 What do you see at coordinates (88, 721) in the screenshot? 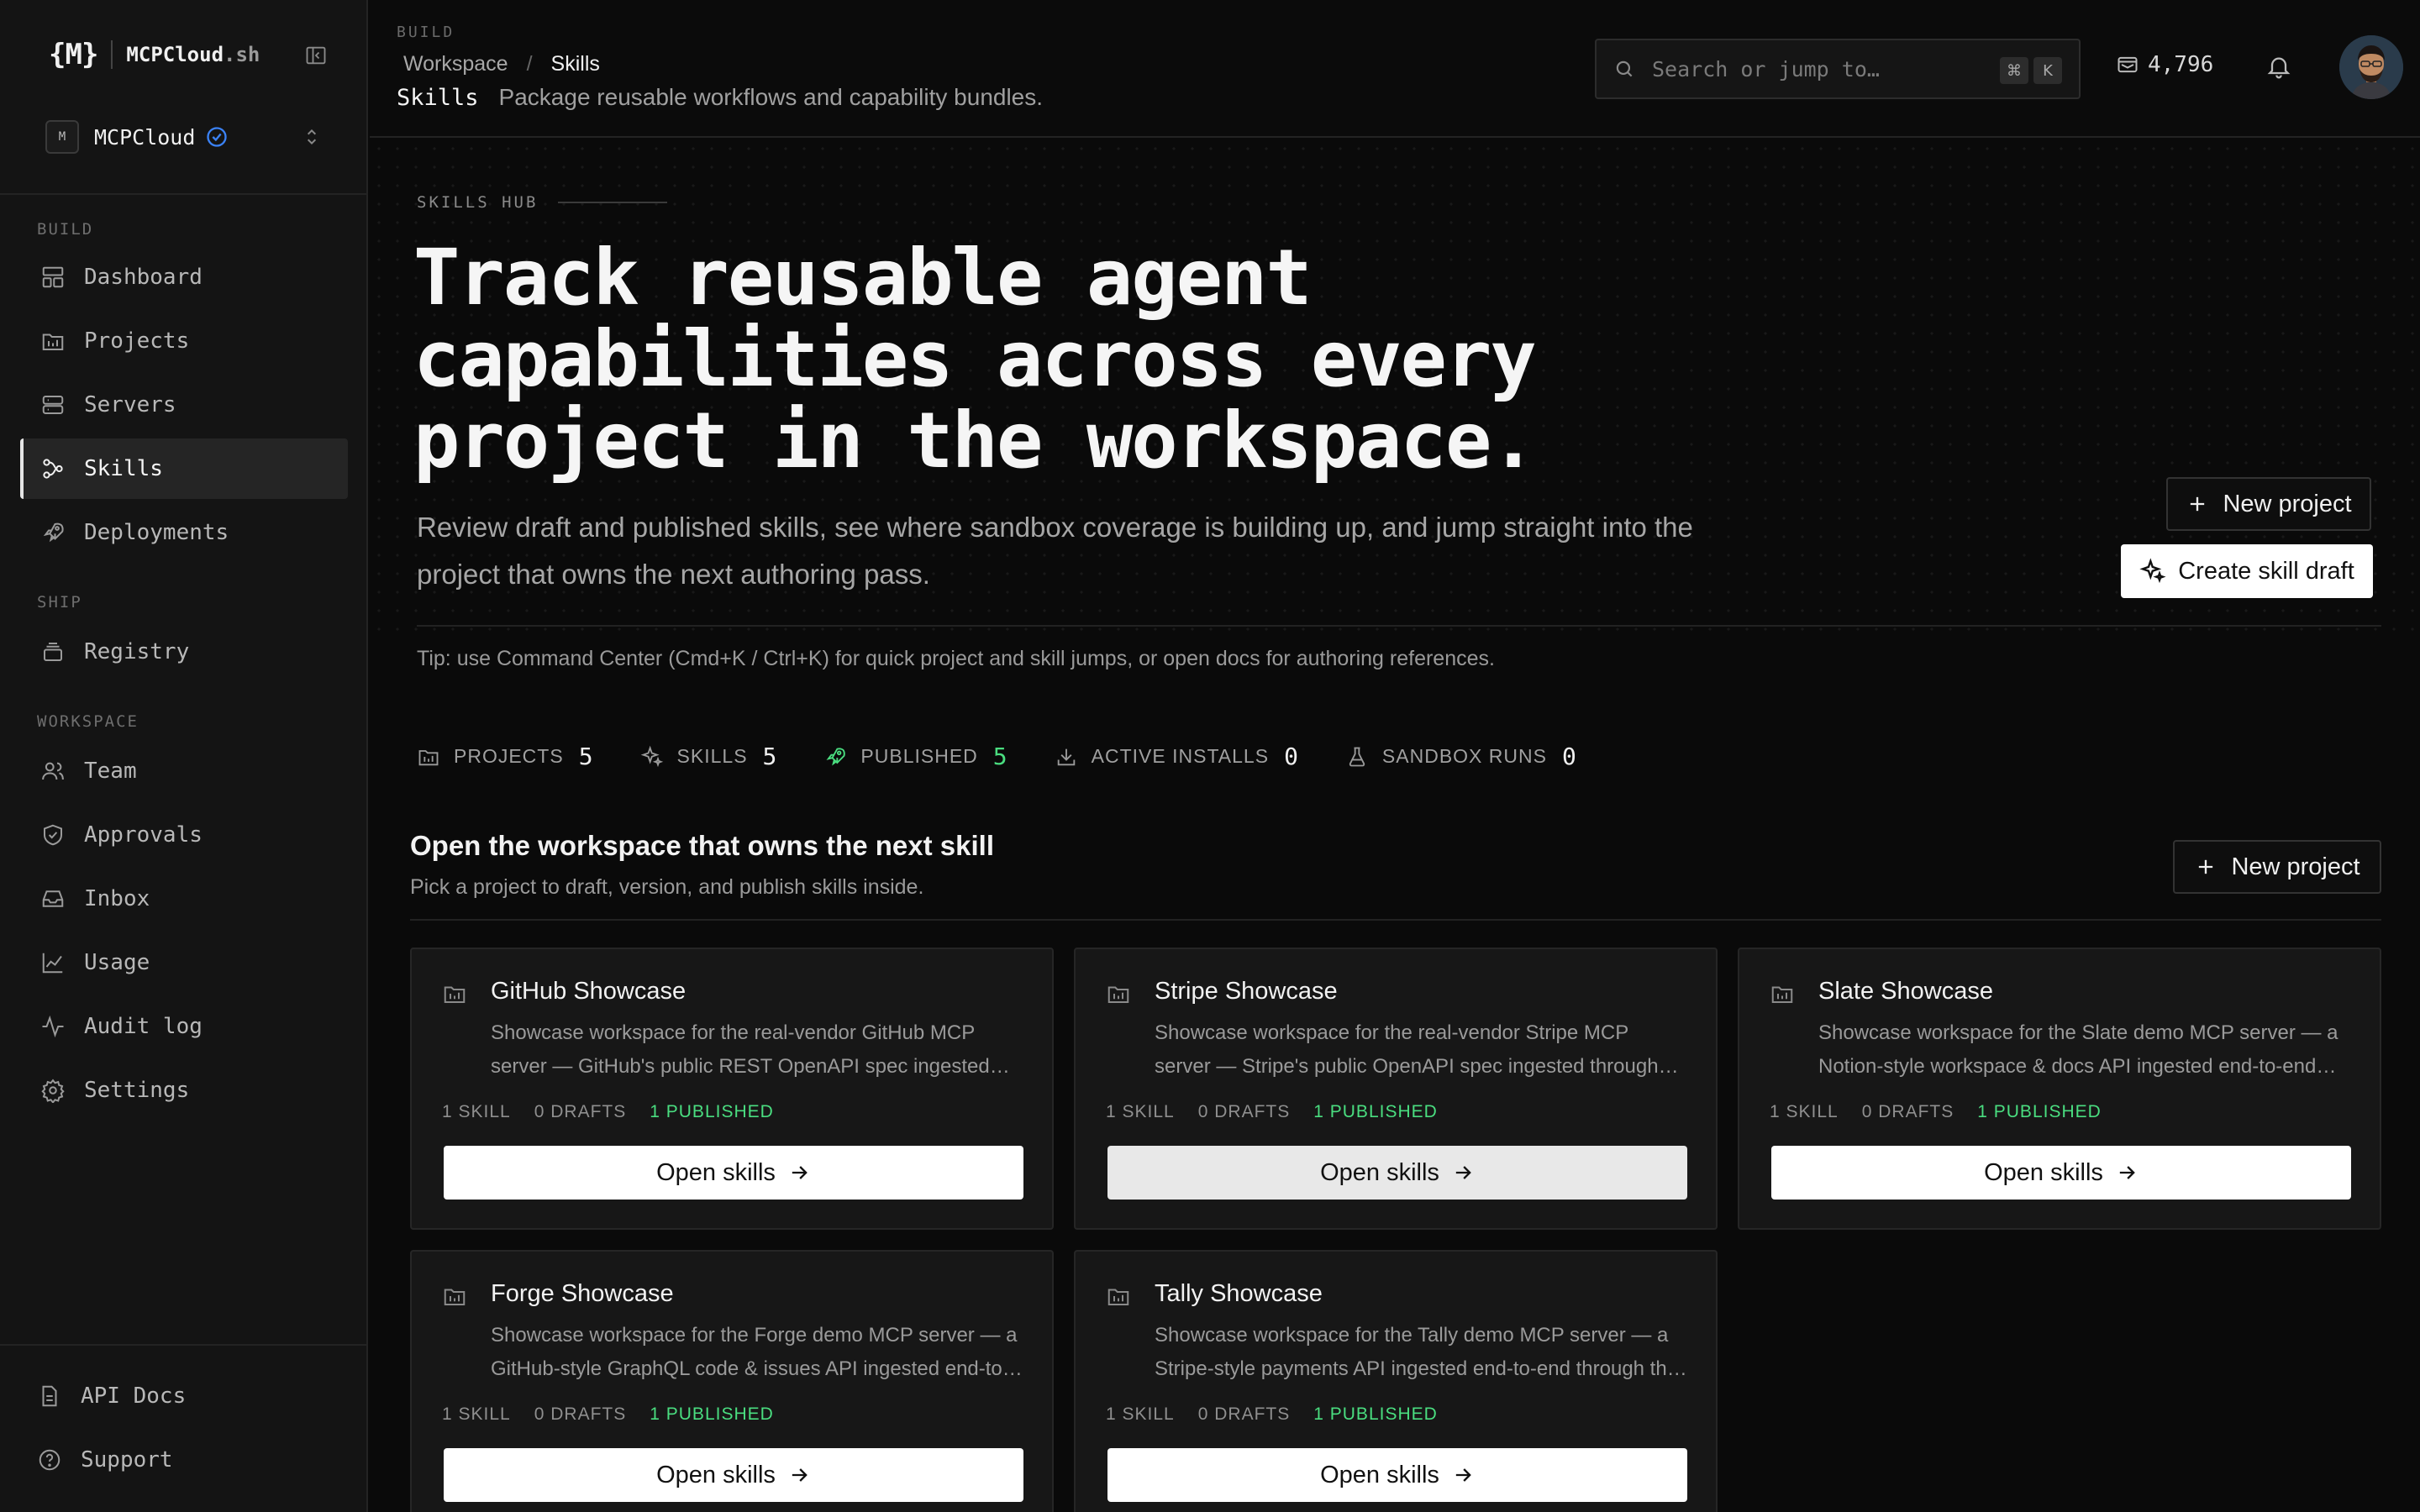
I see `section-label-workspace: WORKSPACE` at bounding box center [88, 721].